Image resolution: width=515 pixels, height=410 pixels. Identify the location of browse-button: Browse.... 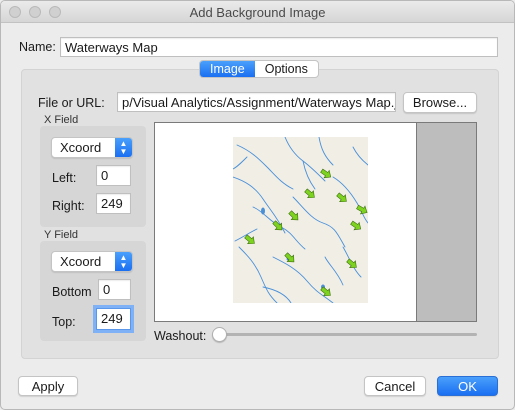
(440, 102).